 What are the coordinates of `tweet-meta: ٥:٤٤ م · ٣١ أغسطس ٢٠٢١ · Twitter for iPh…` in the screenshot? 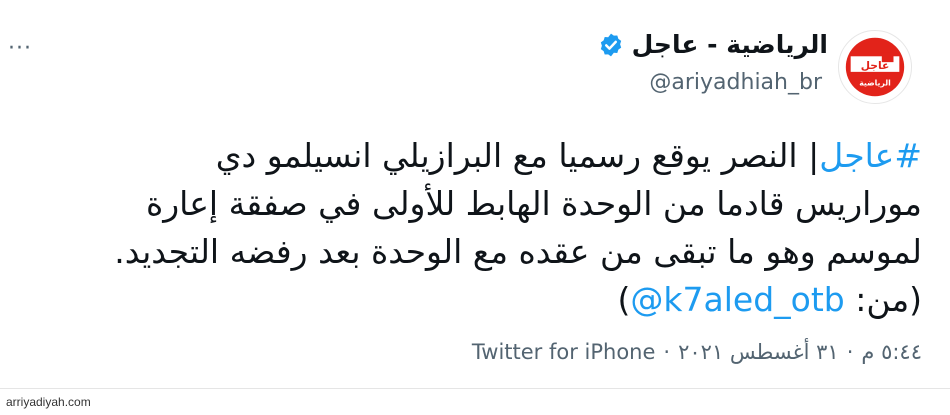 It's located at (697, 352).